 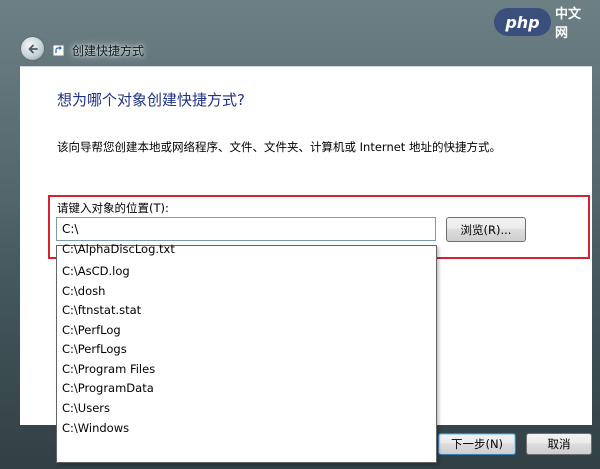 I want to click on location-input, so click(x=246, y=229).